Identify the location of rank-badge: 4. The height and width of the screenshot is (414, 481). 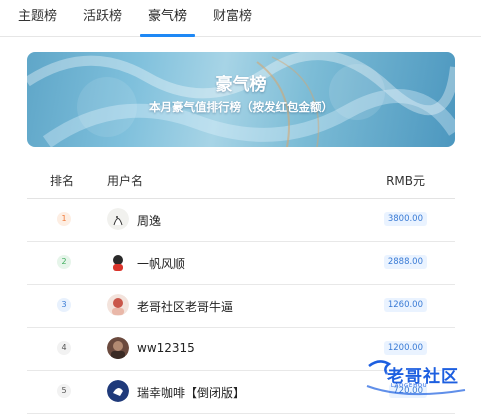
(64, 348).